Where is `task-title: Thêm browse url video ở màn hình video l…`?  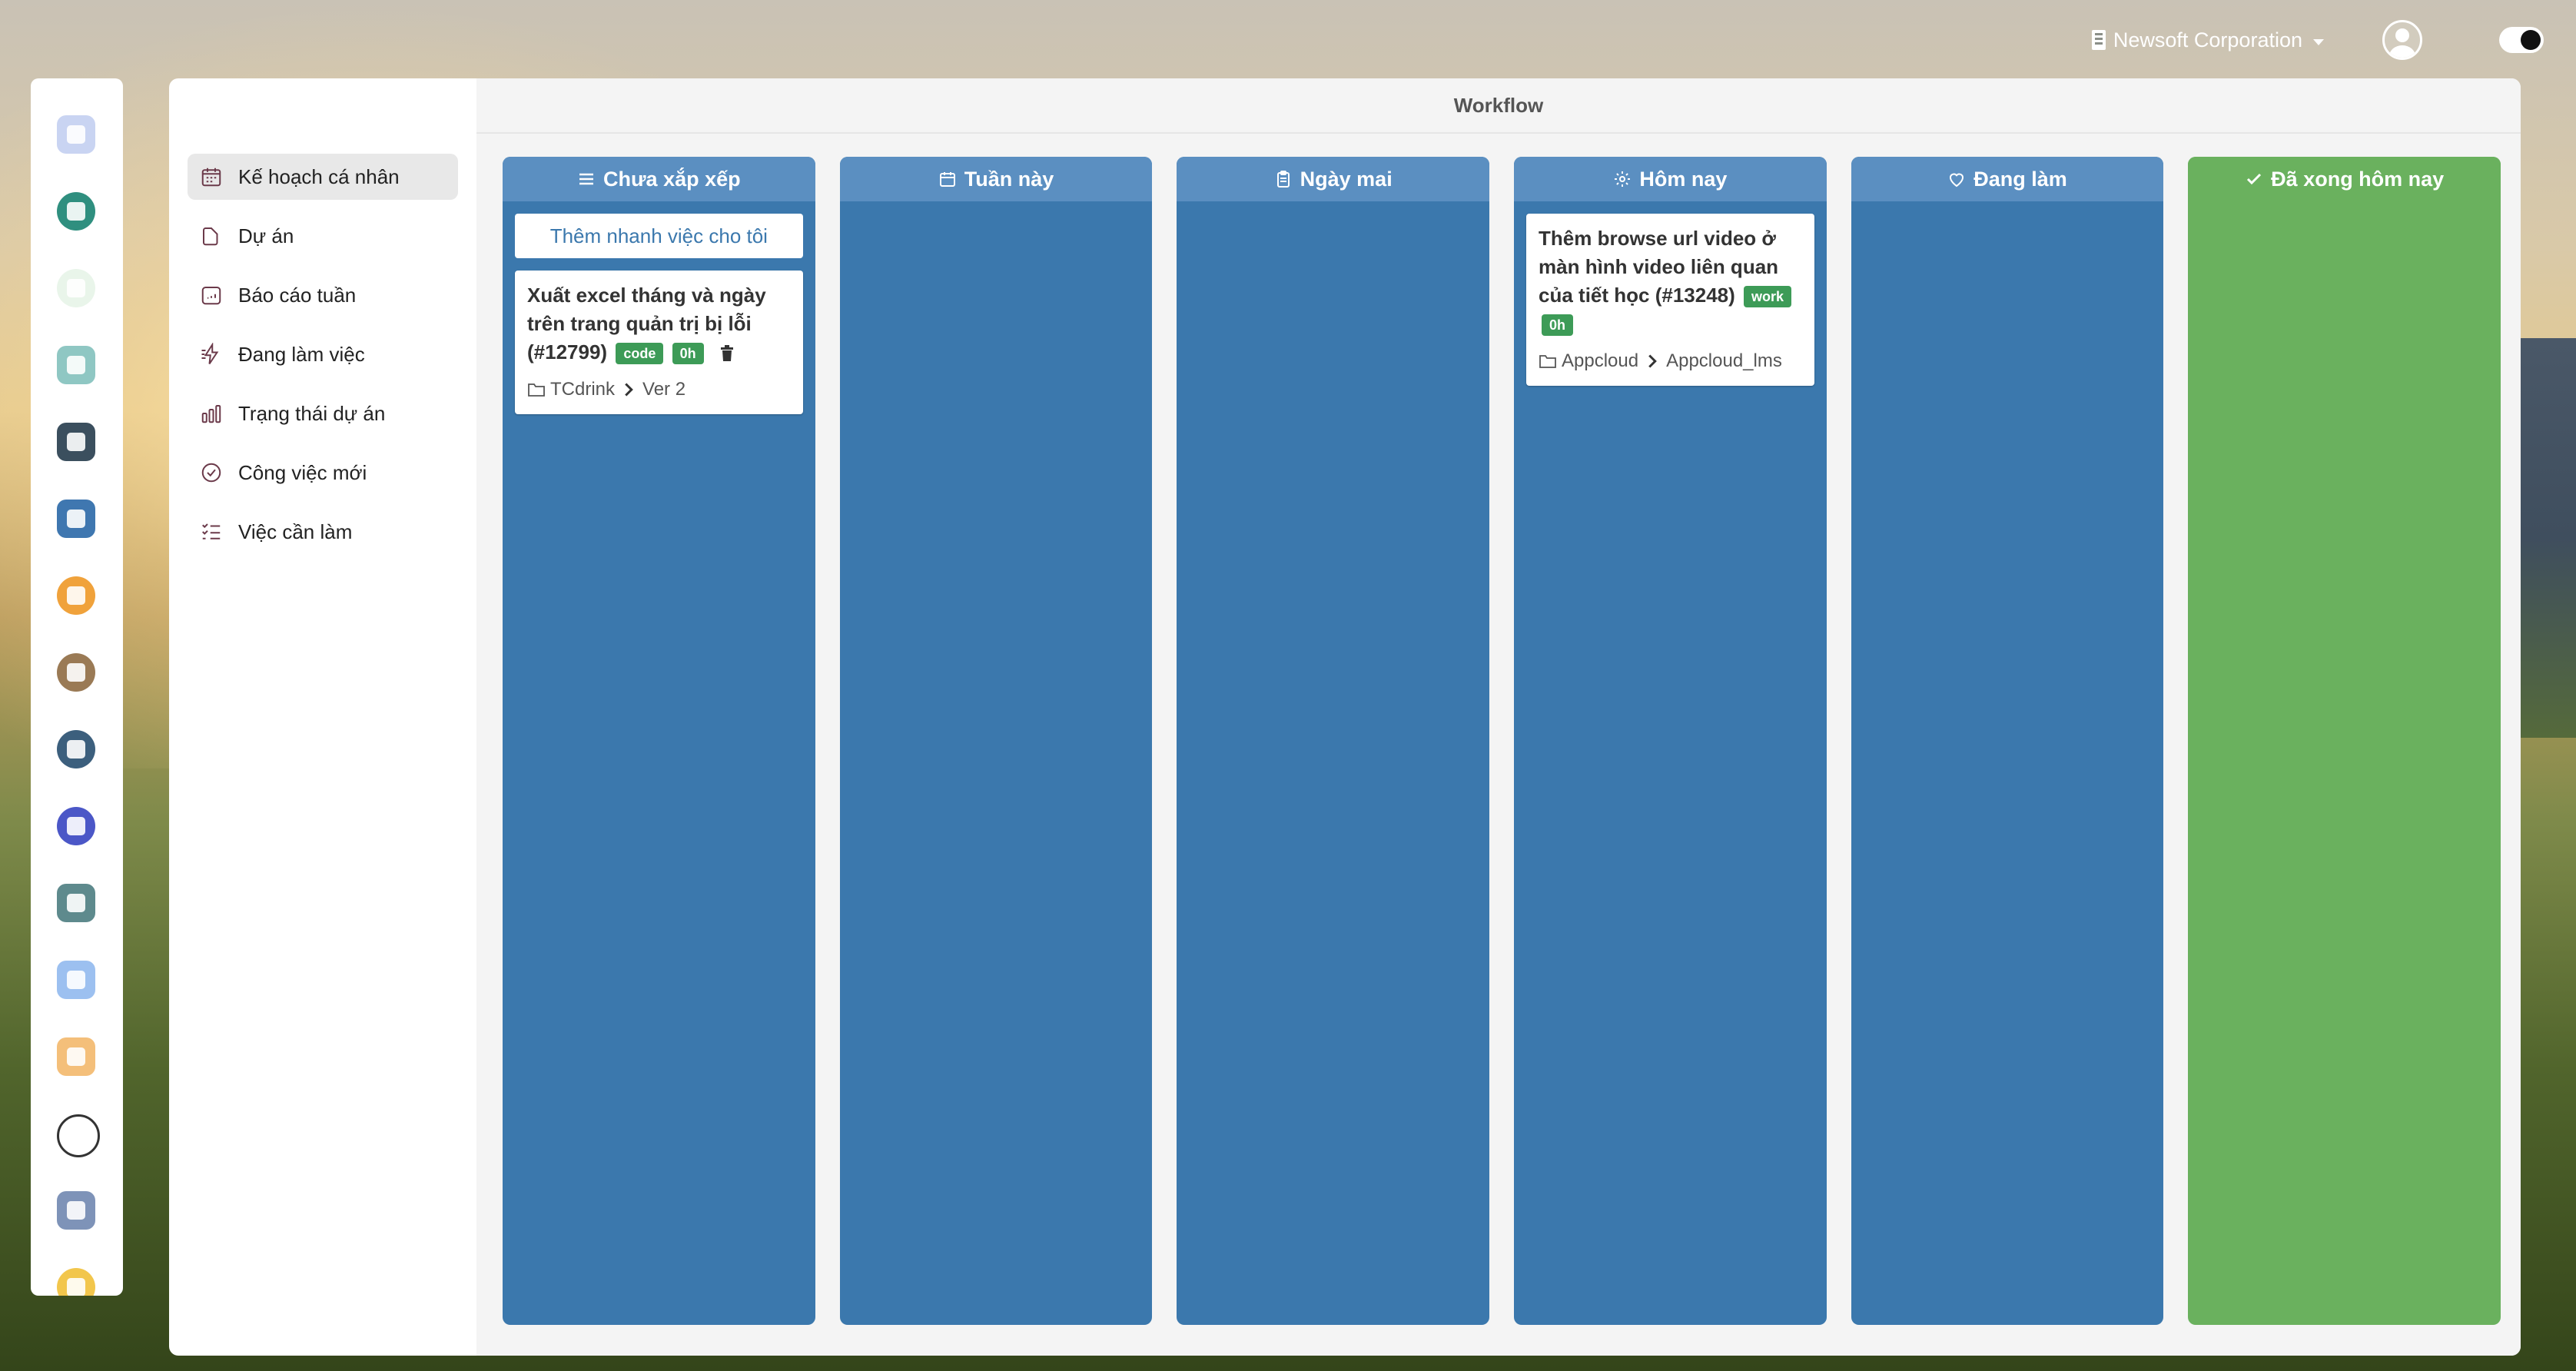 task-title: Thêm browse url video ở màn hình video l… is located at coordinates (1670, 281).